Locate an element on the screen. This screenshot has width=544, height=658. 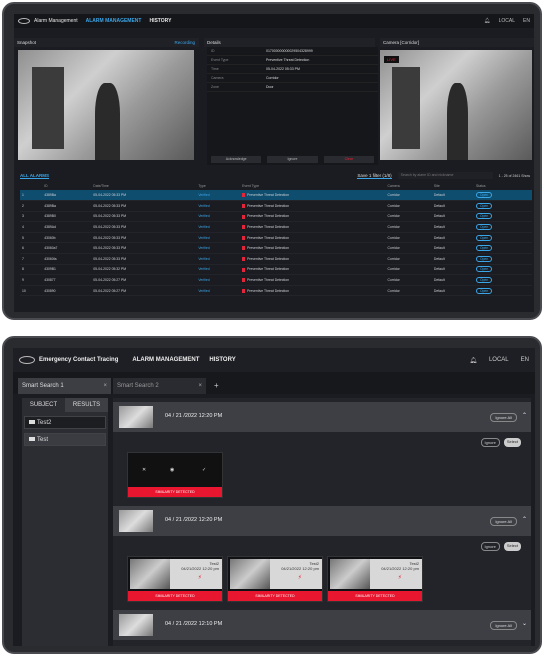
result-card: ✕ ◉ ✓ SIMILARITY DETECTED is located at coordinates (175, 475).